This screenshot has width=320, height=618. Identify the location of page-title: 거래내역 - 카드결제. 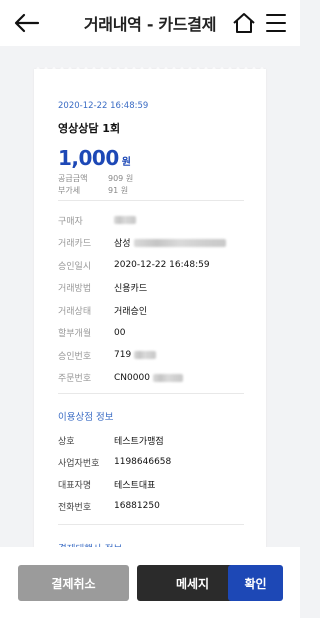
(150, 24).